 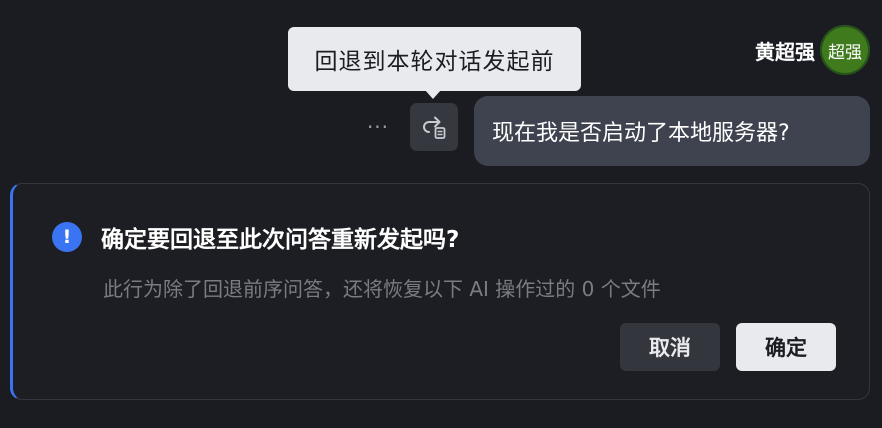 What do you see at coordinates (670, 347) in the screenshot?
I see `cancel-button: 取消` at bounding box center [670, 347].